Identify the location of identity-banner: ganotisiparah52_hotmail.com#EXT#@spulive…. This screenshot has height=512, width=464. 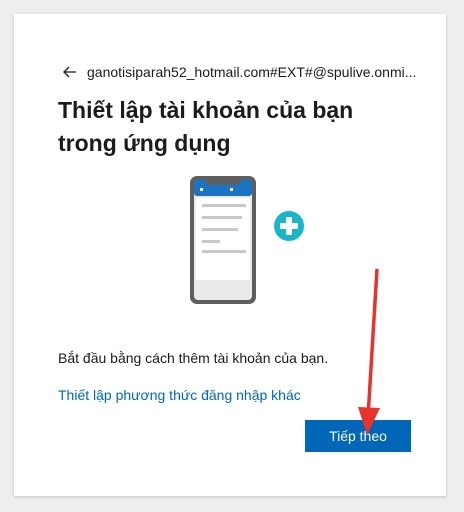
(242, 72).